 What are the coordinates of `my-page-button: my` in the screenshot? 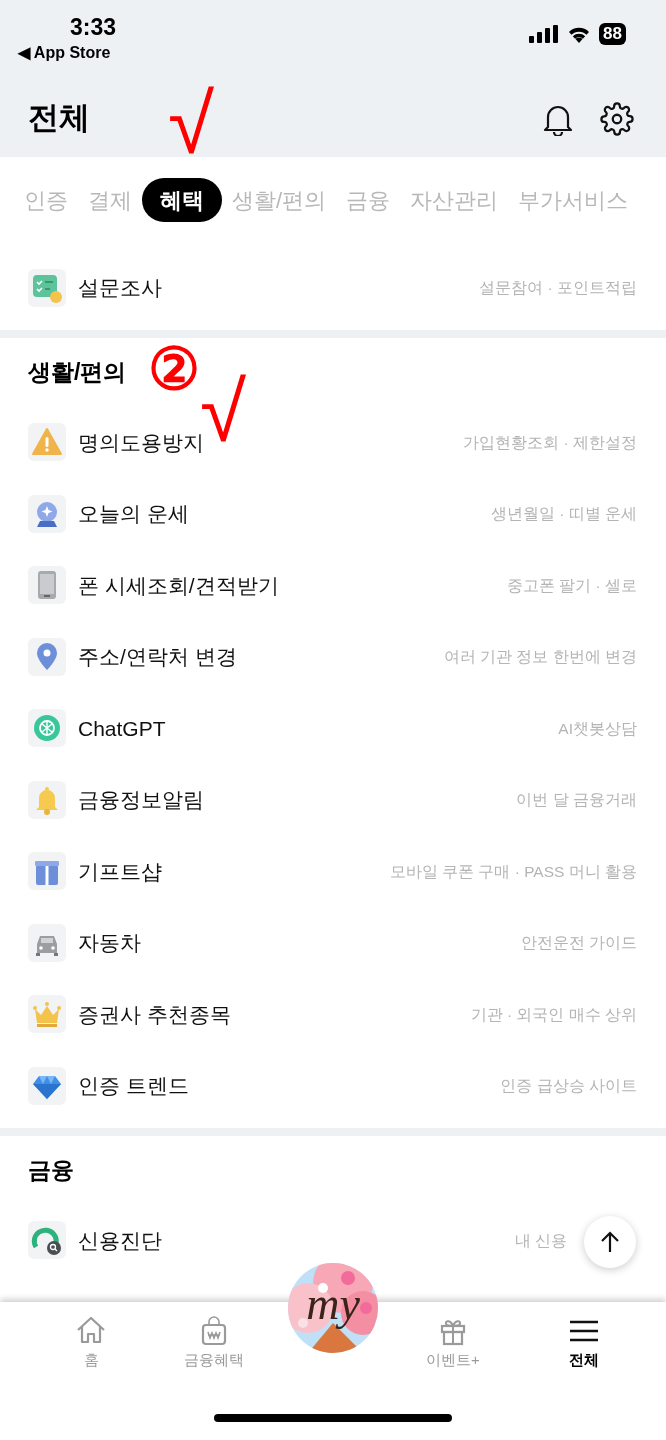 It's located at (333, 1308).